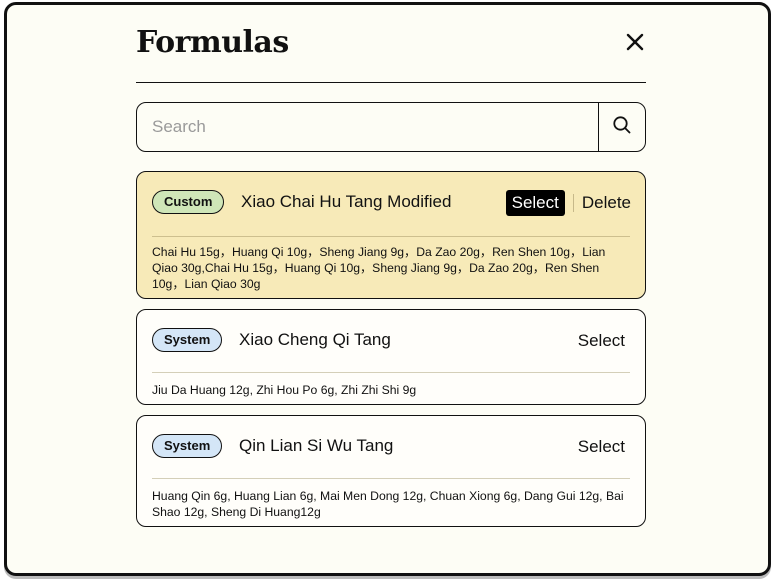  What do you see at coordinates (188, 202) in the screenshot?
I see `formula-type-badge: Custom` at bounding box center [188, 202].